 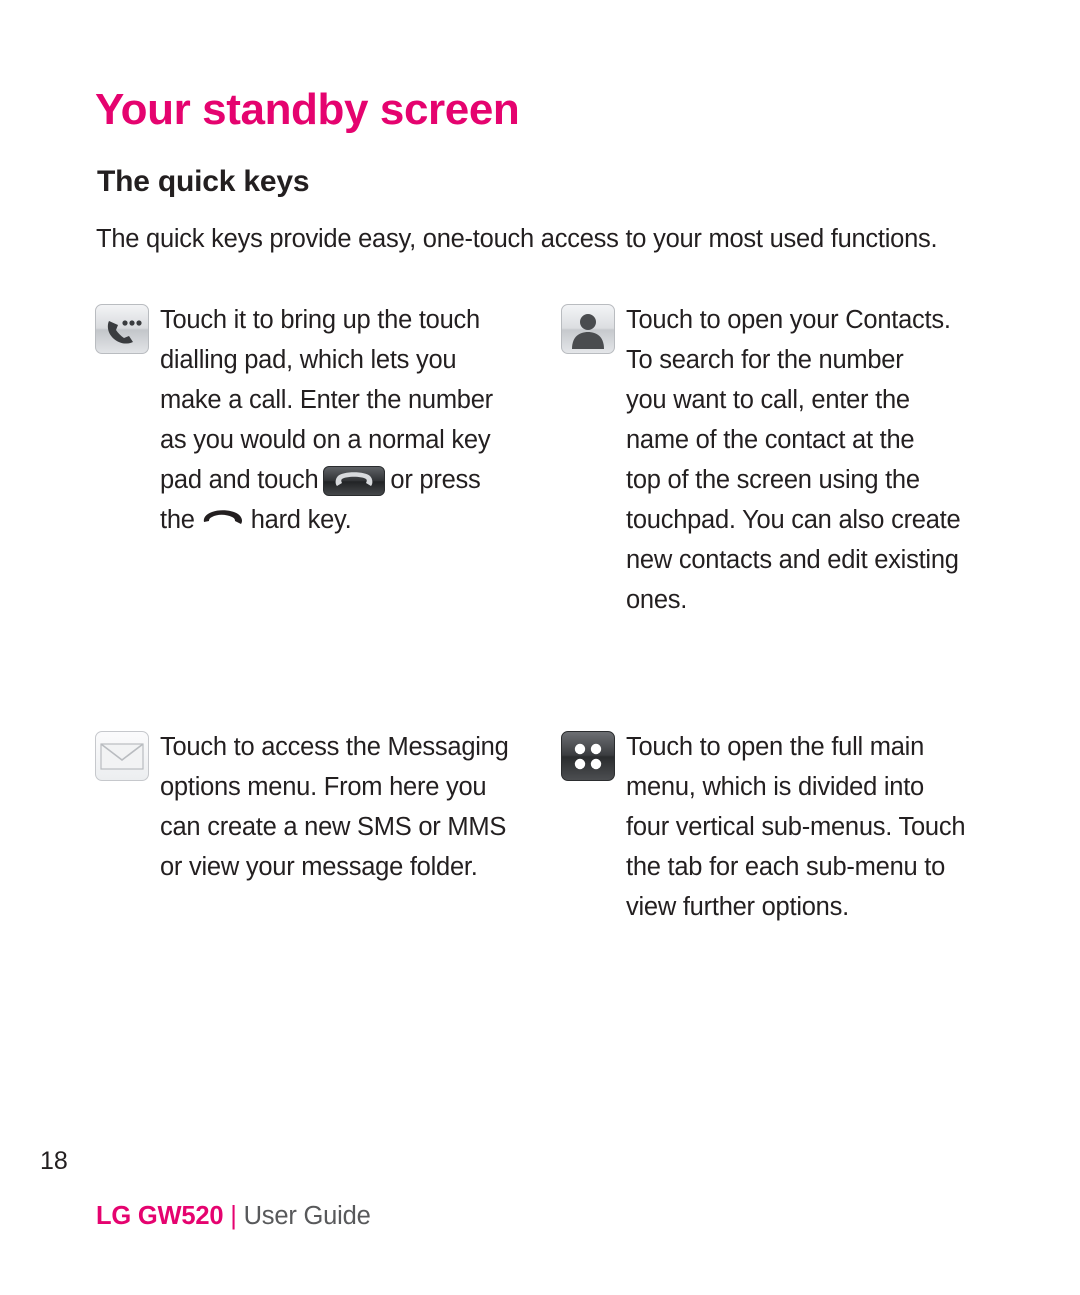 I want to click on call-line-1: Touch it to bring up the touch, so click(x=320, y=320).